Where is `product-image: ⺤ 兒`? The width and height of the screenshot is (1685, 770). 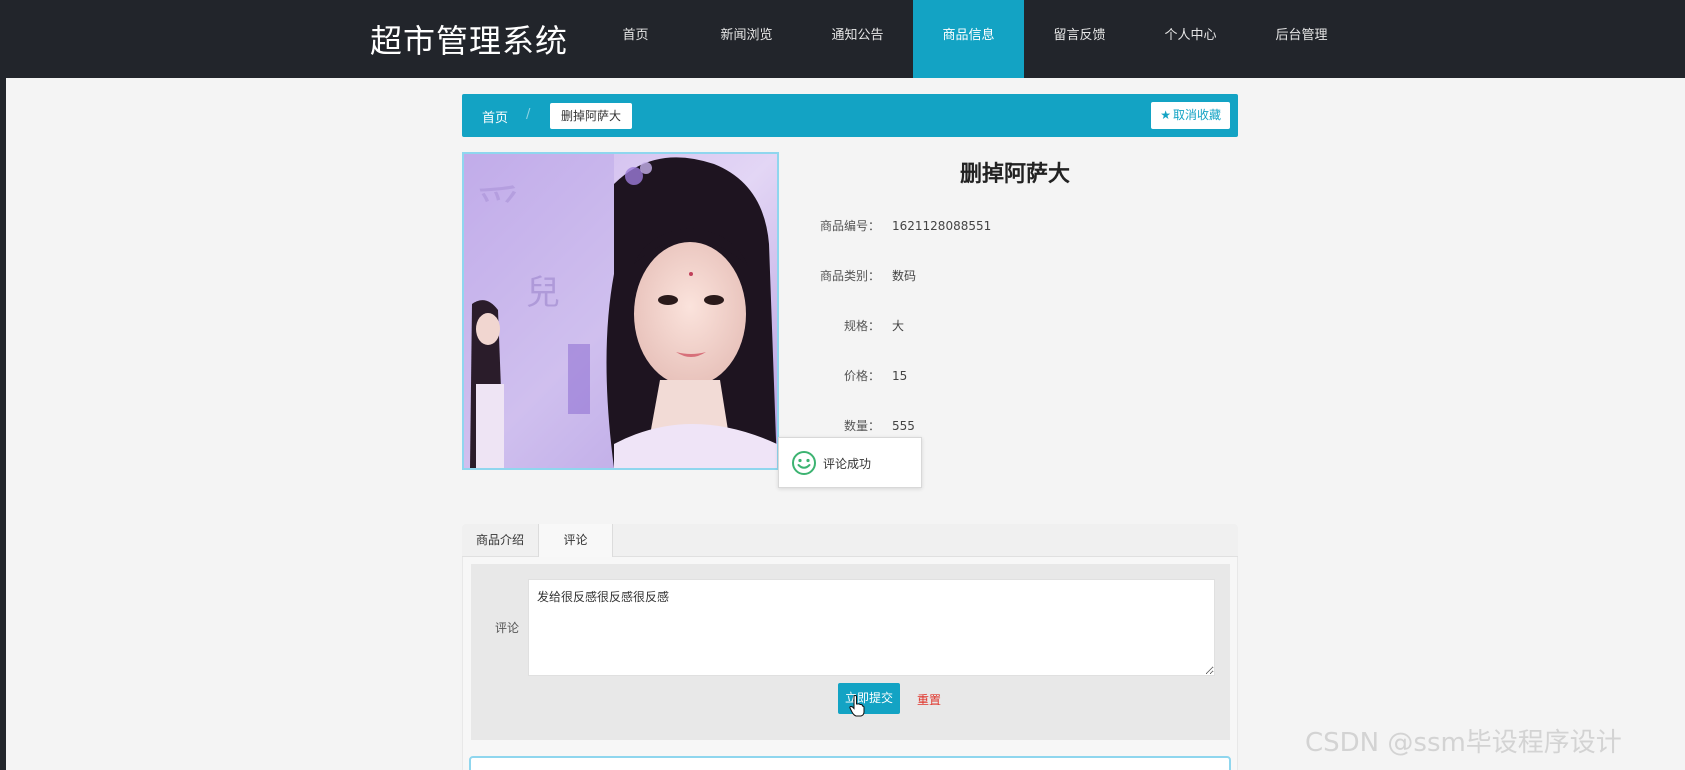
product-image: ⺤ 兒 is located at coordinates (620, 311).